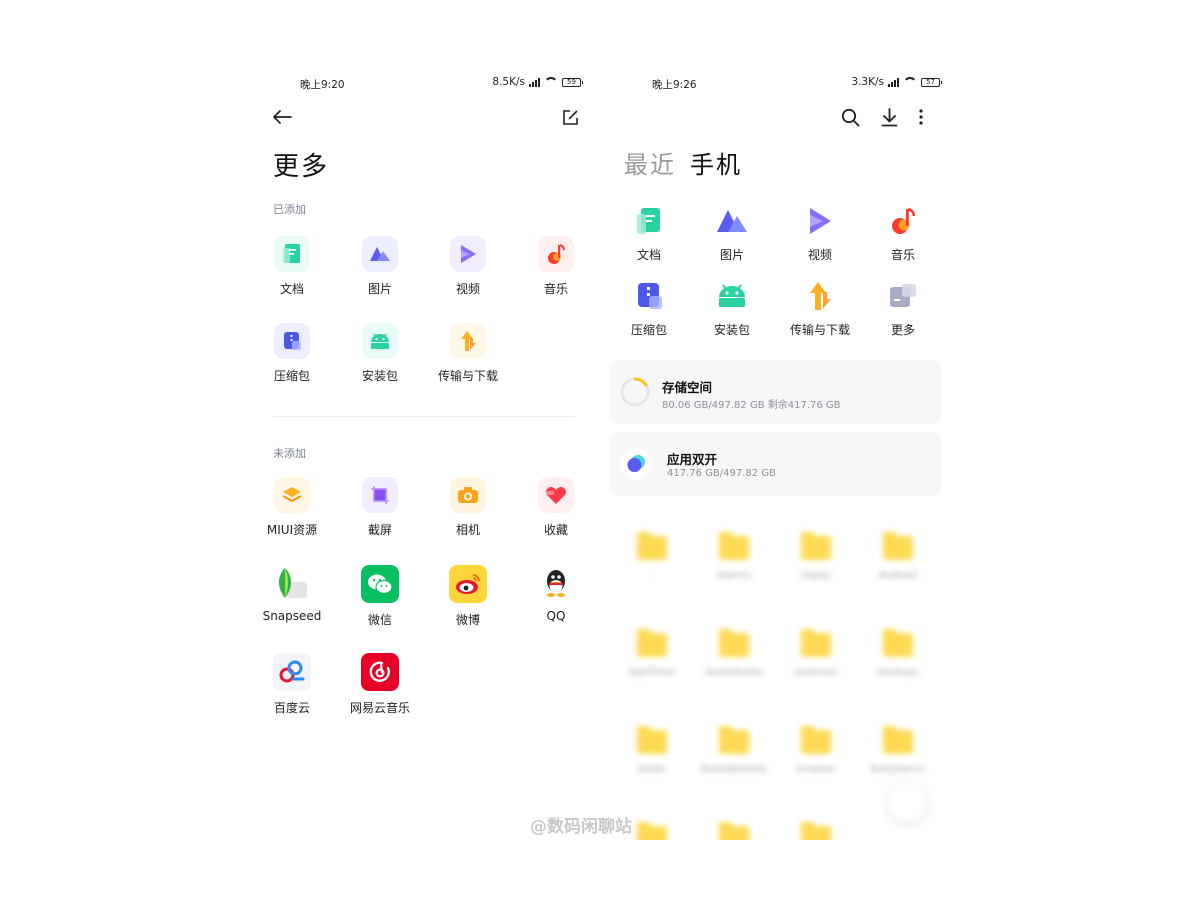 The image size is (1200, 900). Describe the element at coordinates (468, 584) in the screenshot. I see `weibo-icon` at that location.